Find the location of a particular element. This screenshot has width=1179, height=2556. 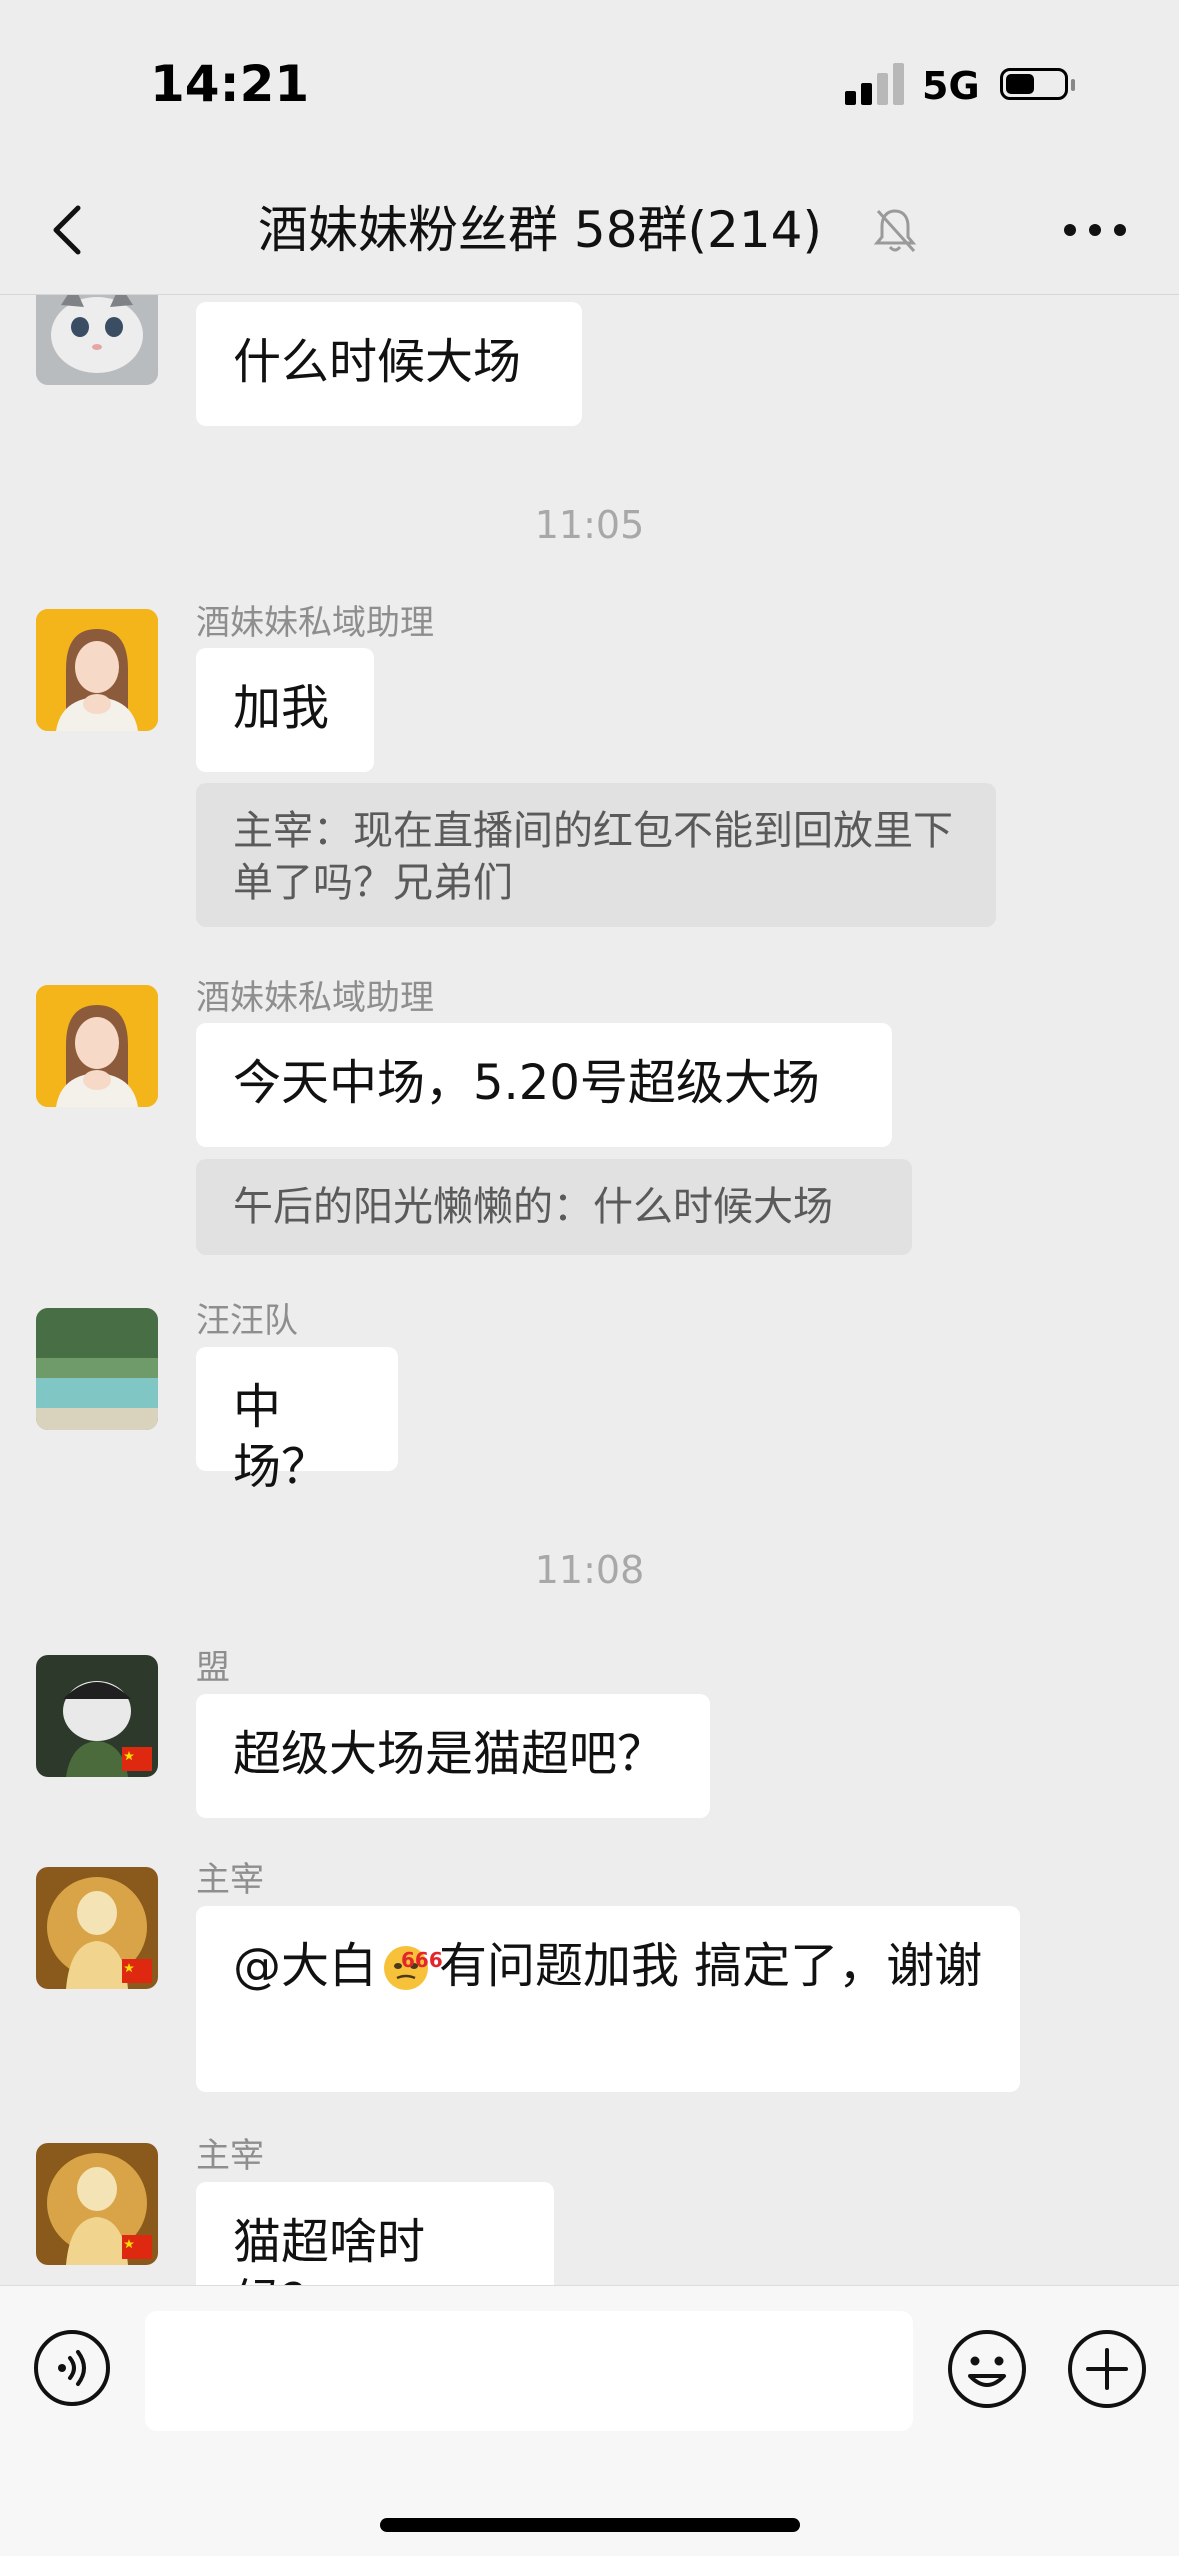

timestamp: 11:05 is located at coordinates (589, 525).